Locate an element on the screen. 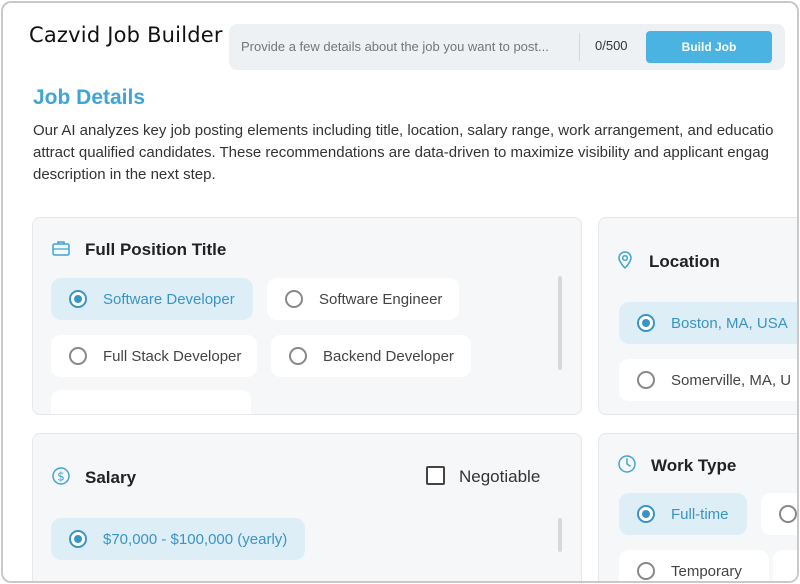  location-option: Somerville, MA, U is located at coordinates (708, 380).